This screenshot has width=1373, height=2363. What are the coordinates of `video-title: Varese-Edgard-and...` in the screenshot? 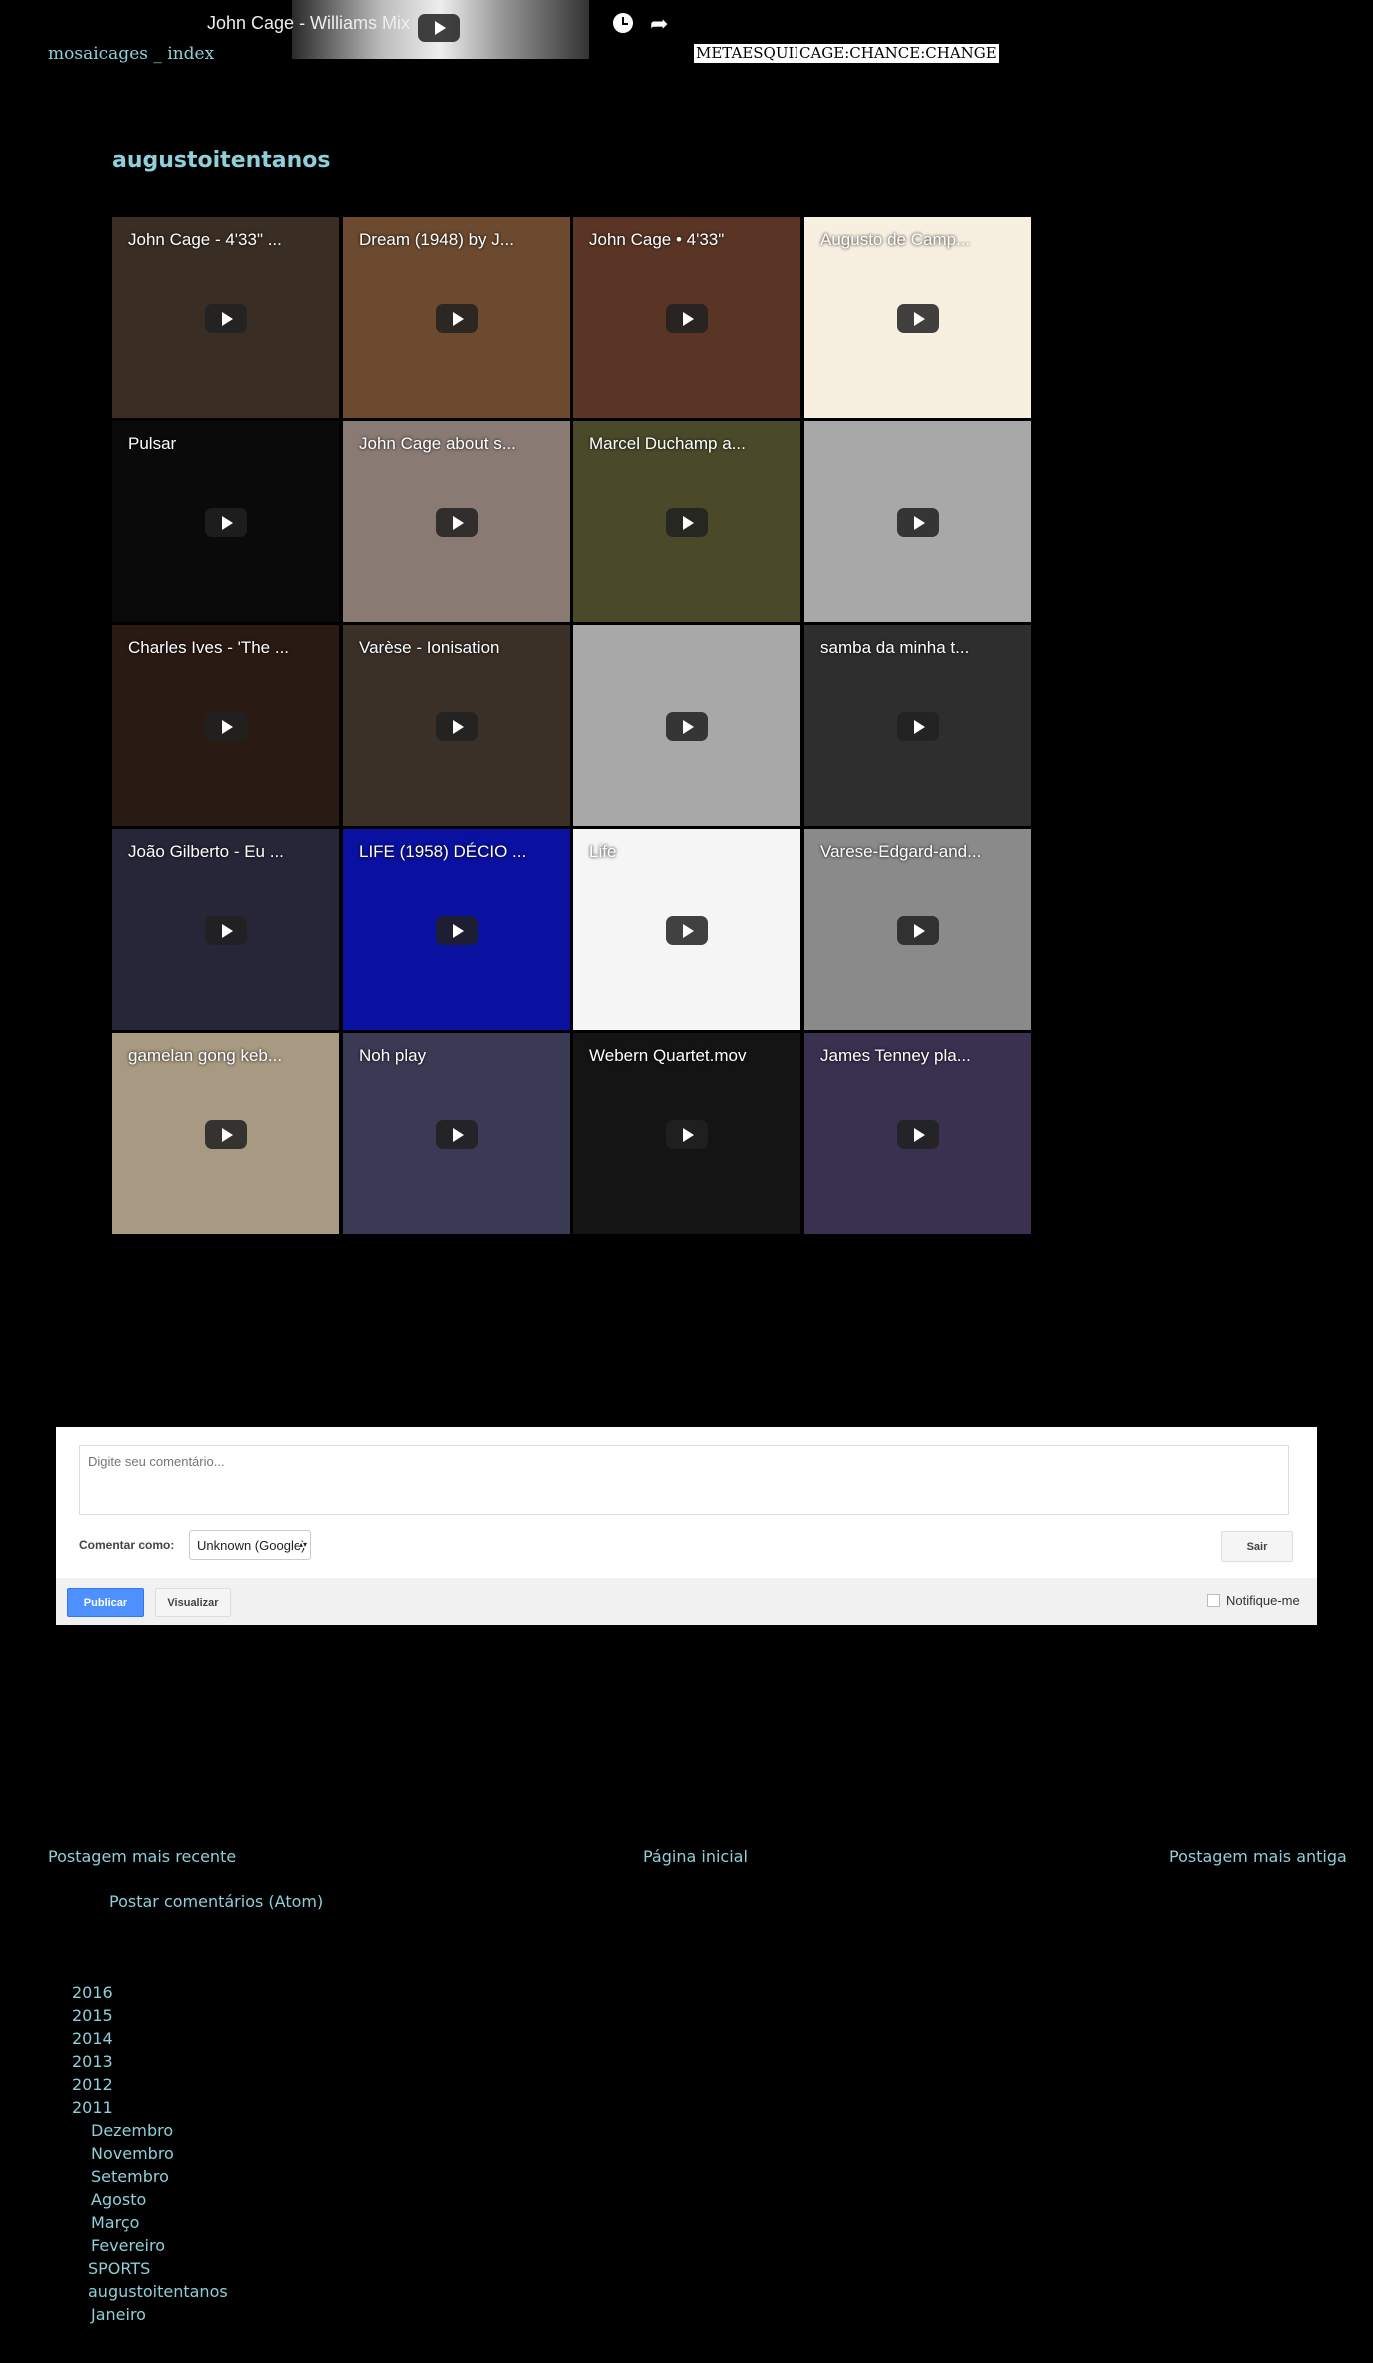 It's located at (900, 852).